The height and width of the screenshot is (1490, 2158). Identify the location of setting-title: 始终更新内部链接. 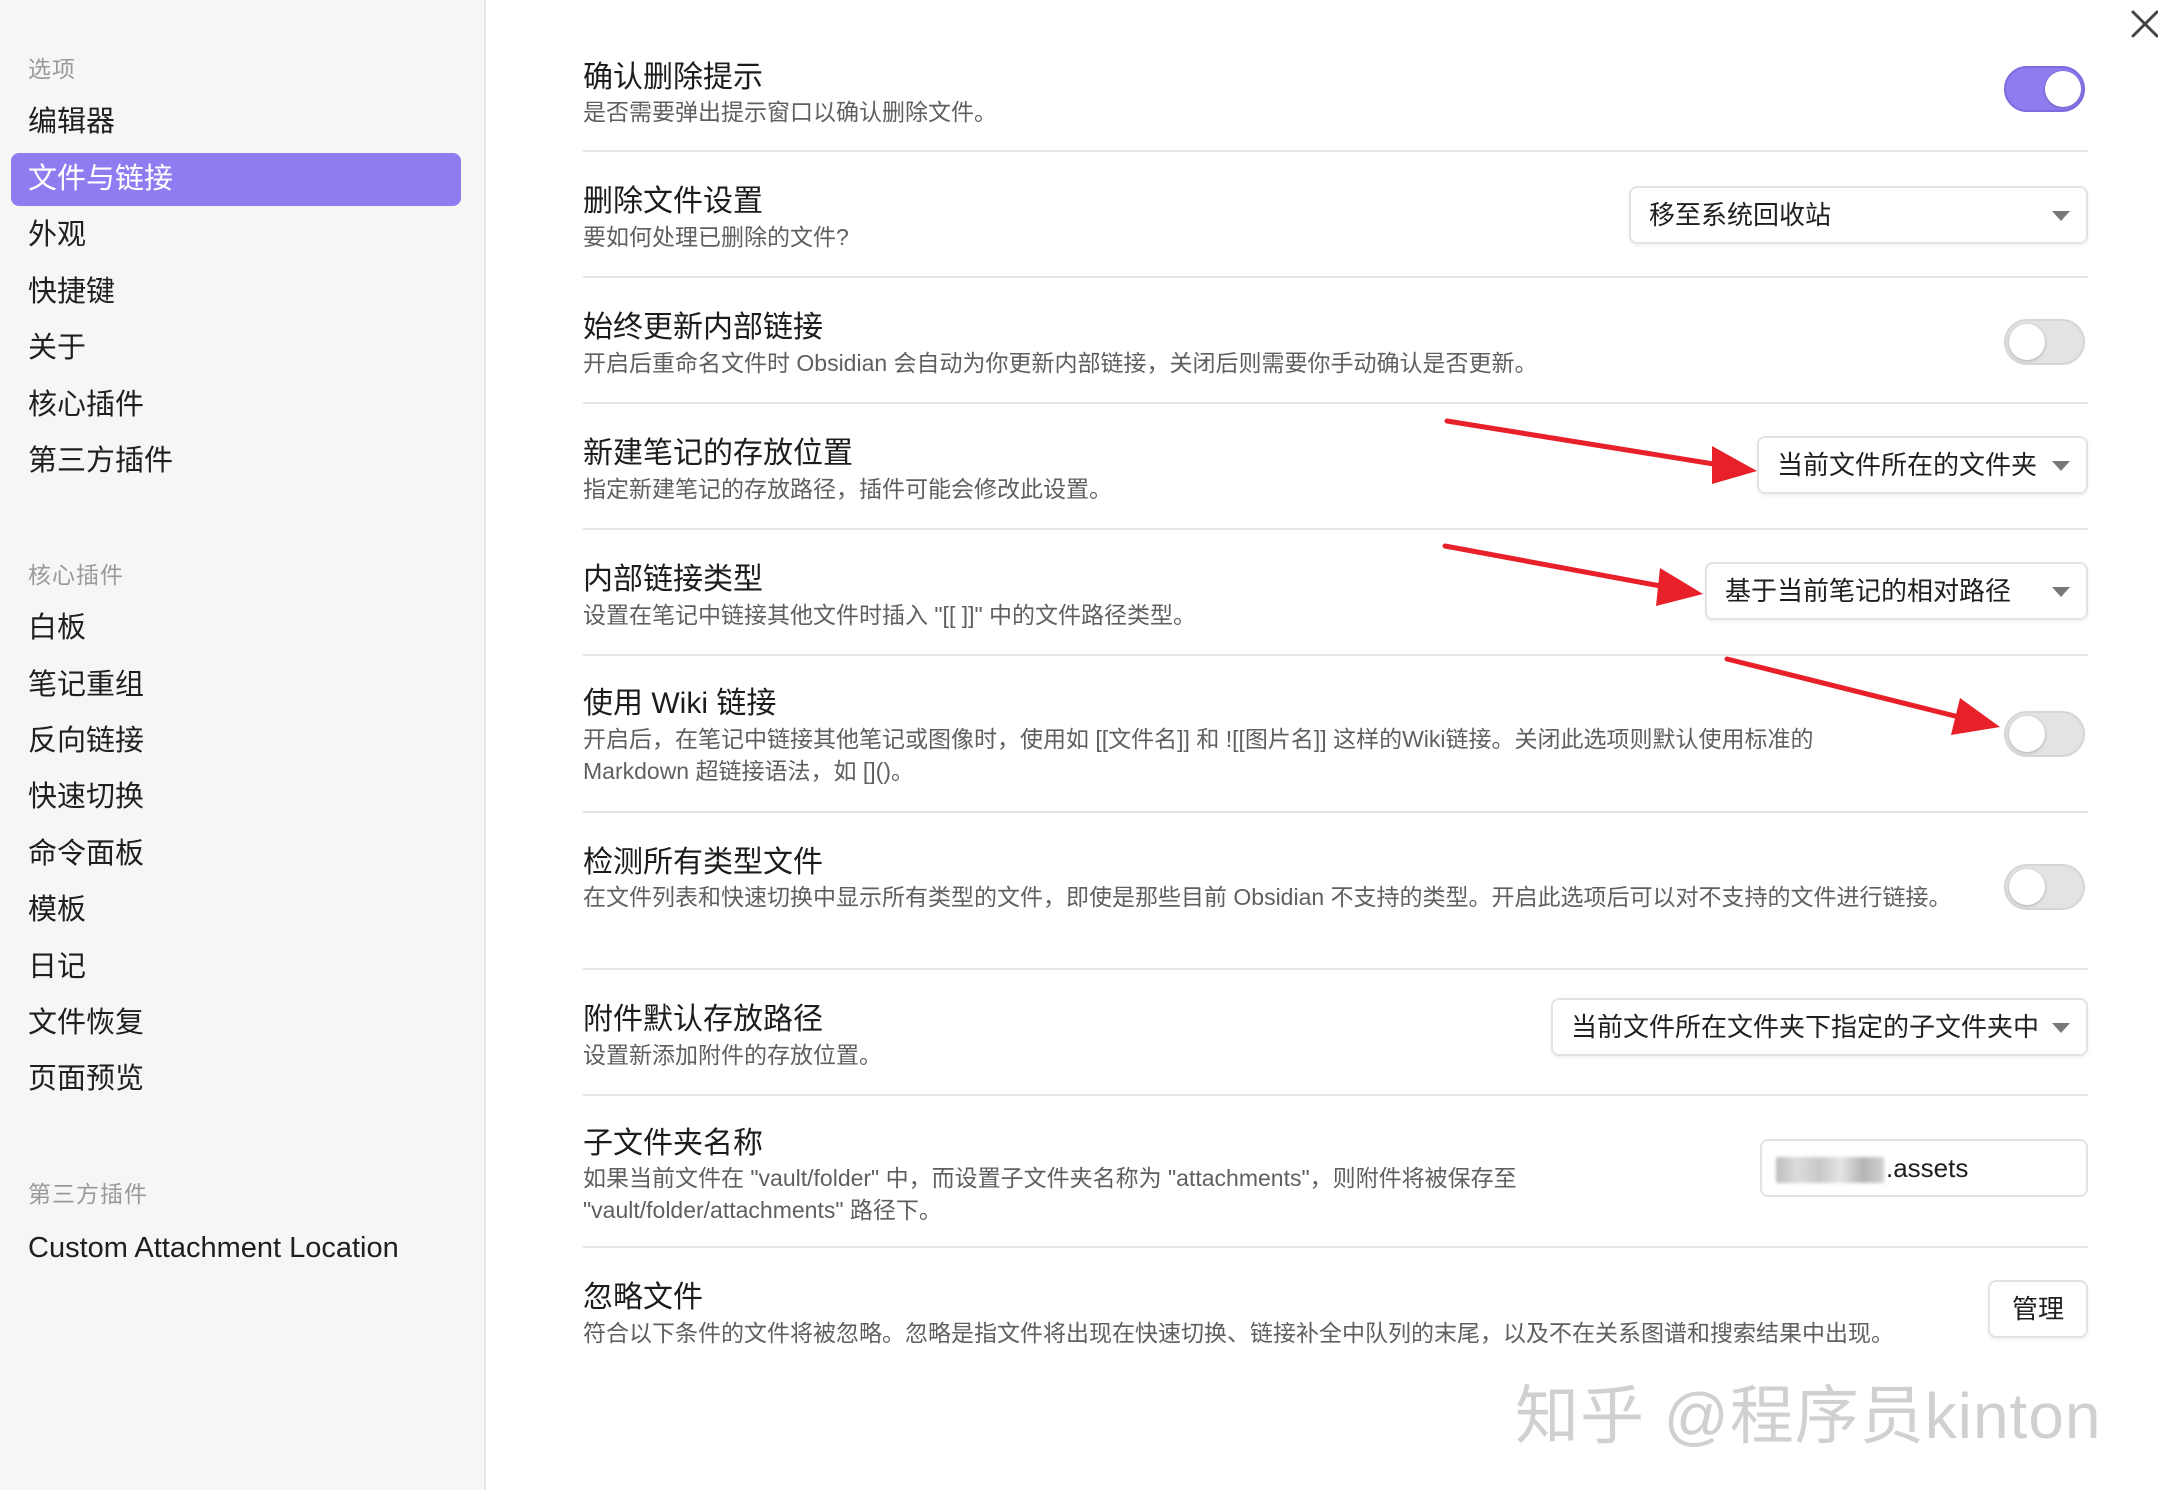
(703, 327).